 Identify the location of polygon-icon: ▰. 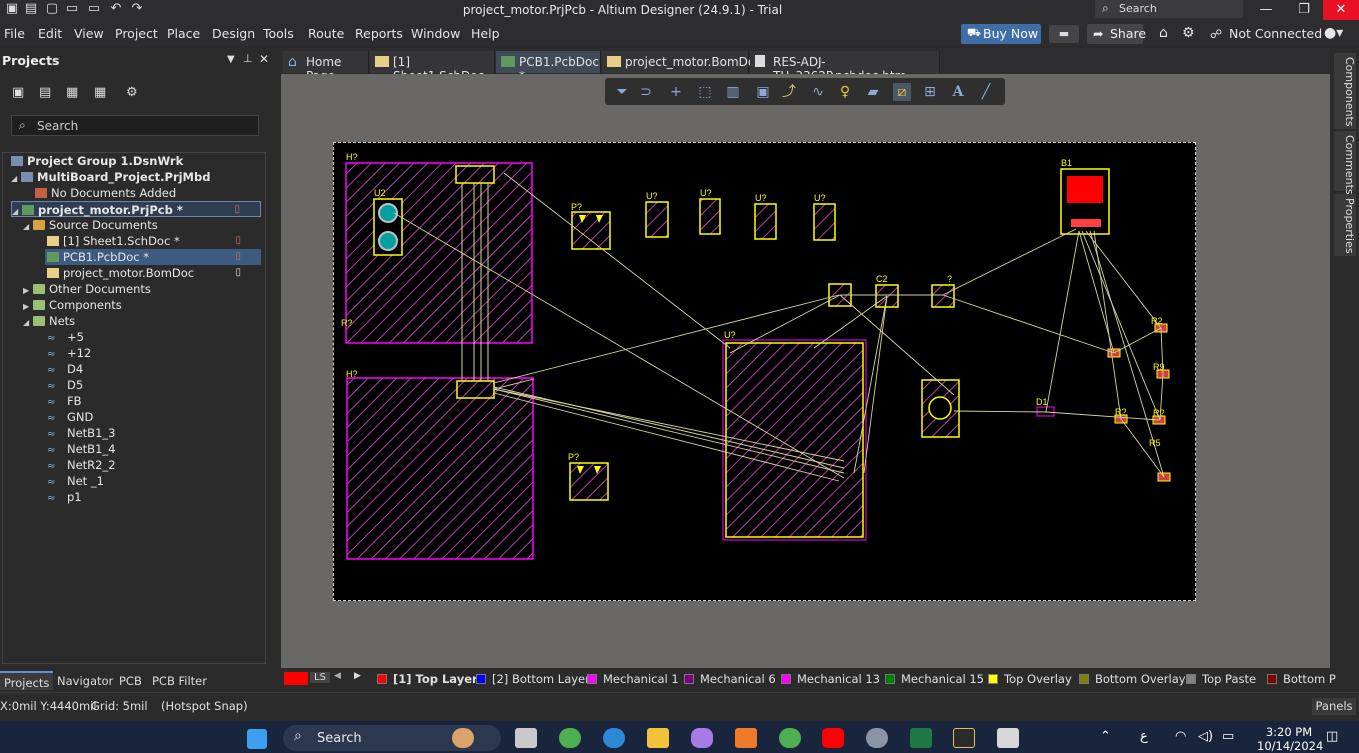
(873, 92).